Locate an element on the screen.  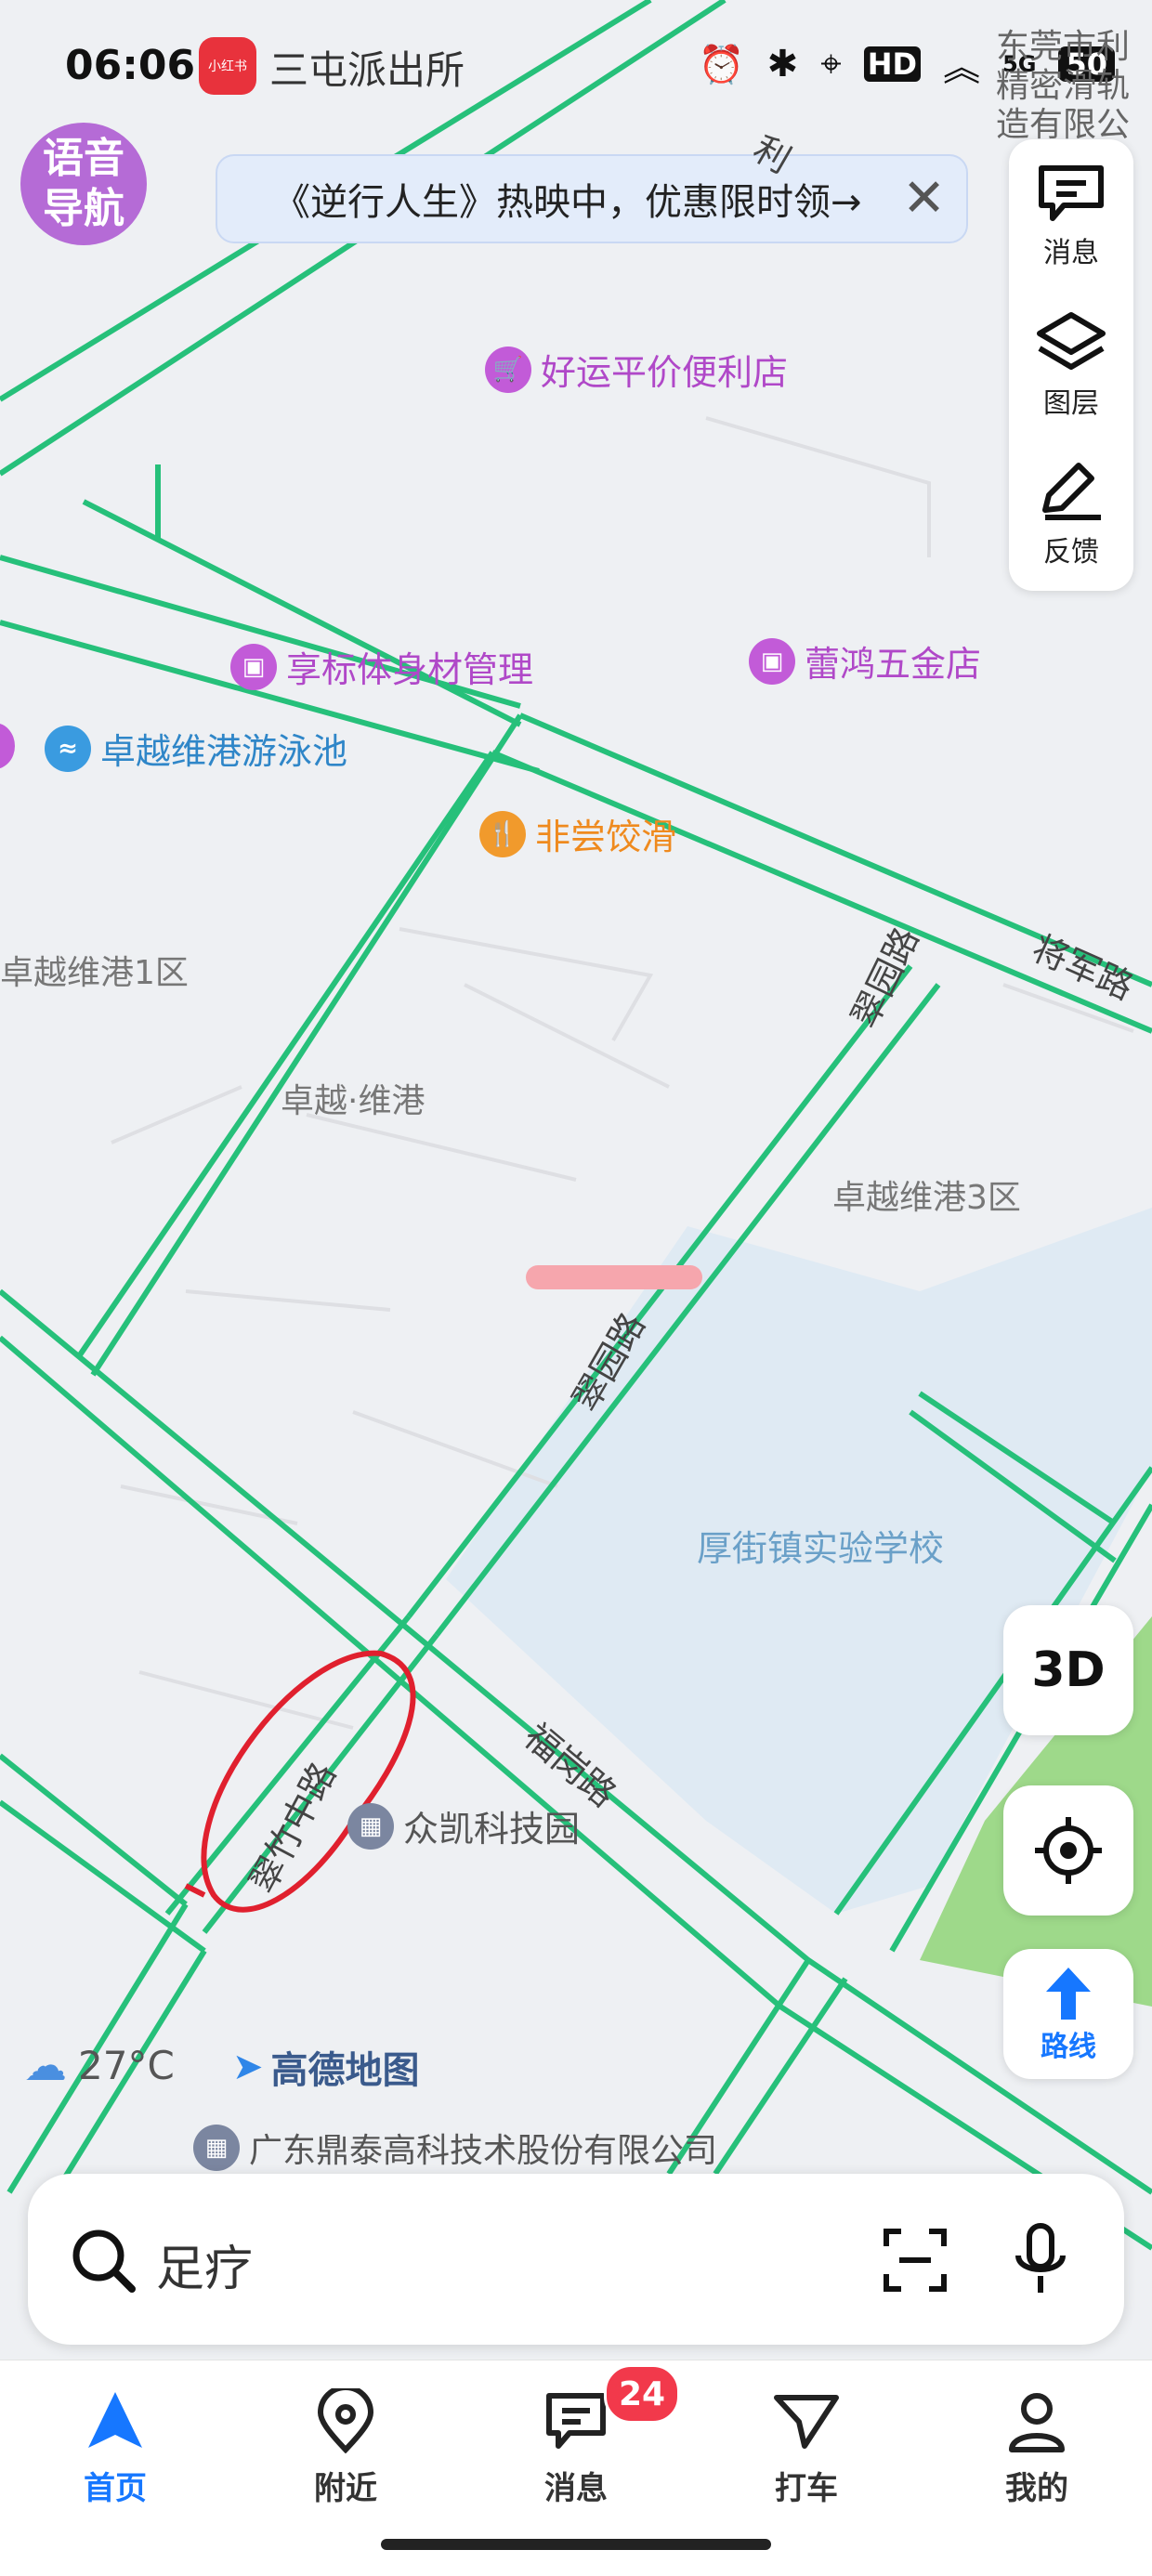
tab-nearby: 附近 is located at coordinates (345, 2448).